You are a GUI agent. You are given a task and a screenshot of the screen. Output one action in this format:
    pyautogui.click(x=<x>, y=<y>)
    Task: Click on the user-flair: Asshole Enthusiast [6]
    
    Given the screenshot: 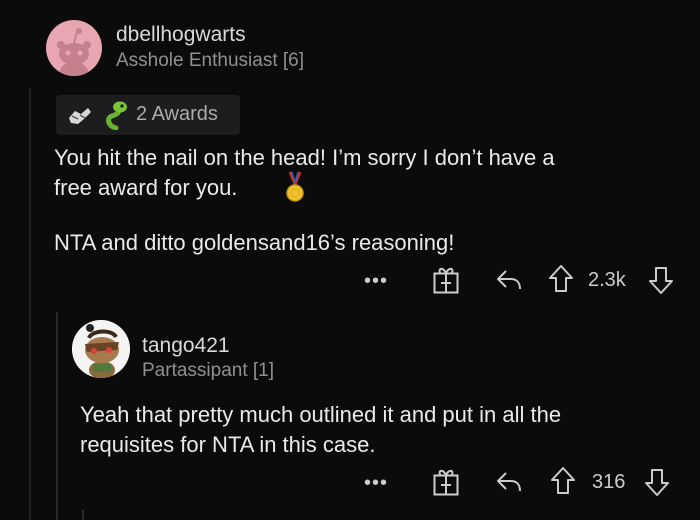 What is the action you would take?
    pyautogui.click(x=210, y=60)
    